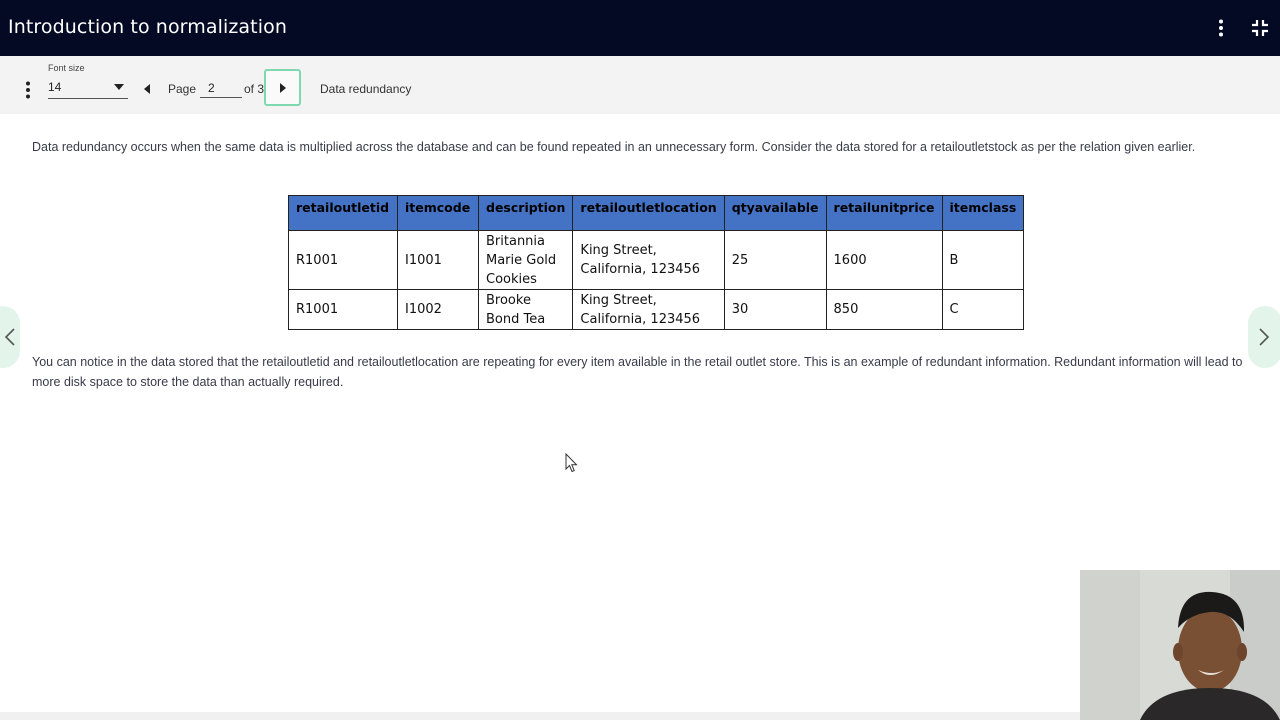  I want to click on table-header-cell: retailoutletid, so click(343, 213).